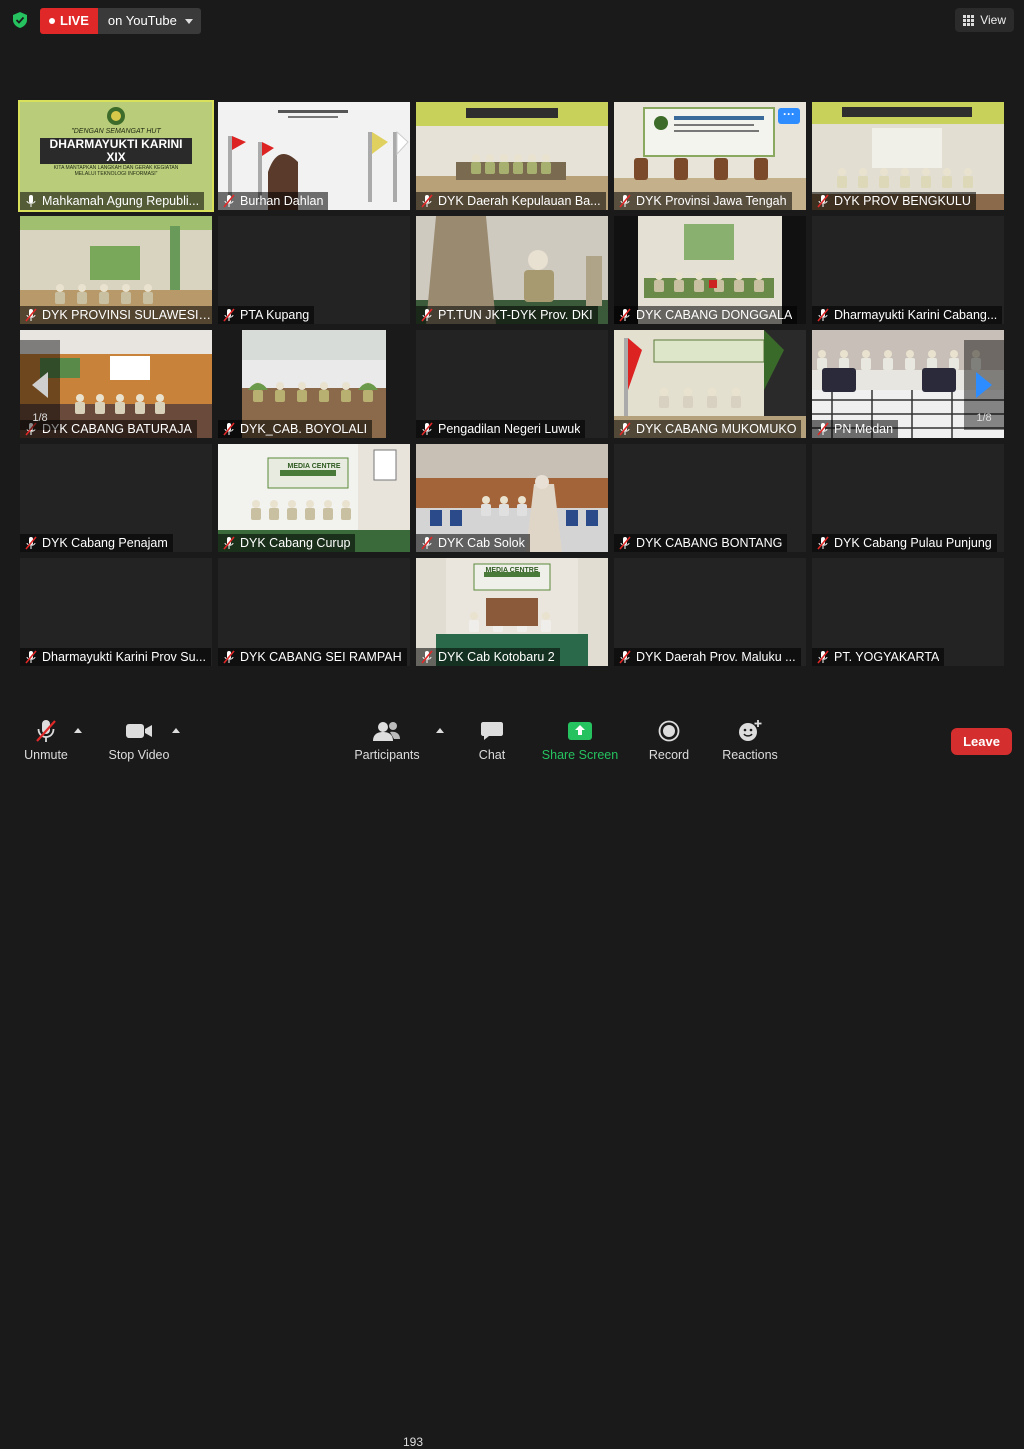 This screenshot has height=1449, width=1024. What do you see at coordinates (750, 755) in the screenshot?
I see `reactions-label: Reactions` at bounding box center [750, 755].